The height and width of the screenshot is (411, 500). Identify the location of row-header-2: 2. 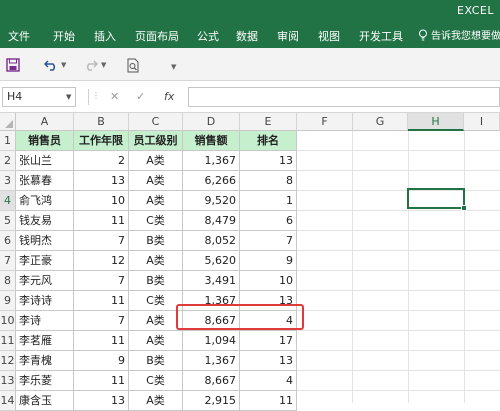
(8, 161).